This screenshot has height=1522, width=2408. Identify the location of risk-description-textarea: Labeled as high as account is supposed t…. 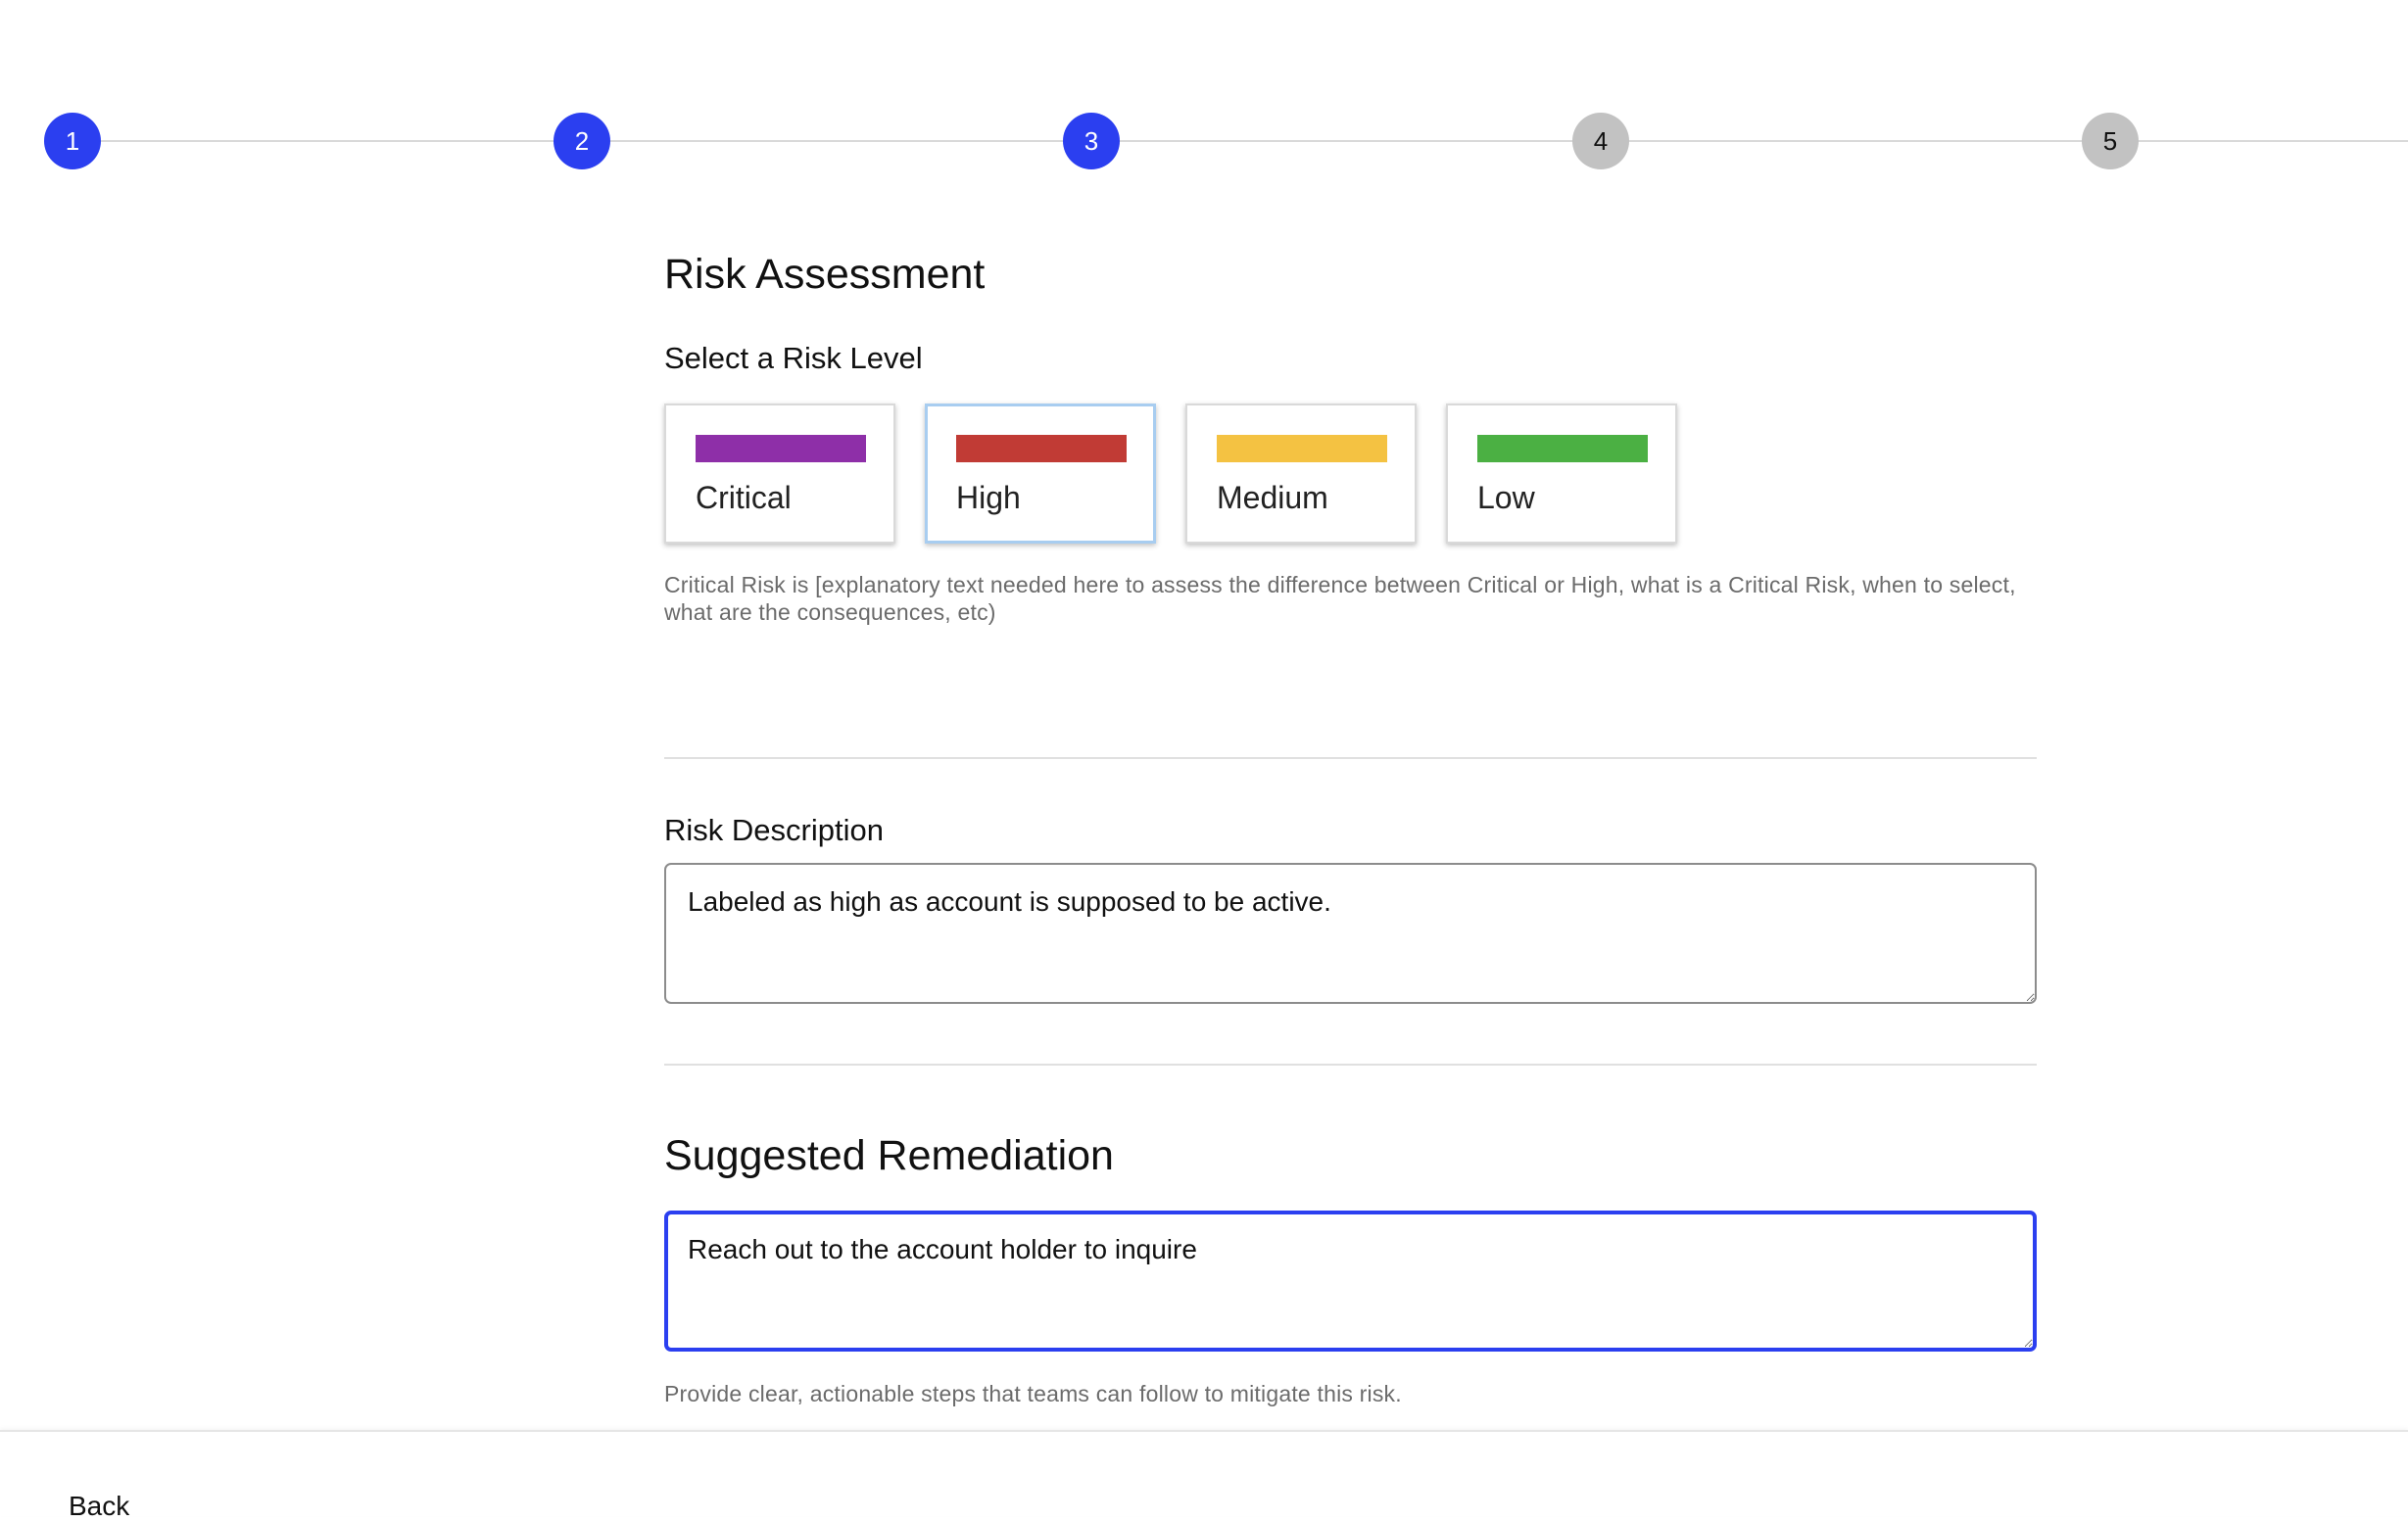
(1350, 933).